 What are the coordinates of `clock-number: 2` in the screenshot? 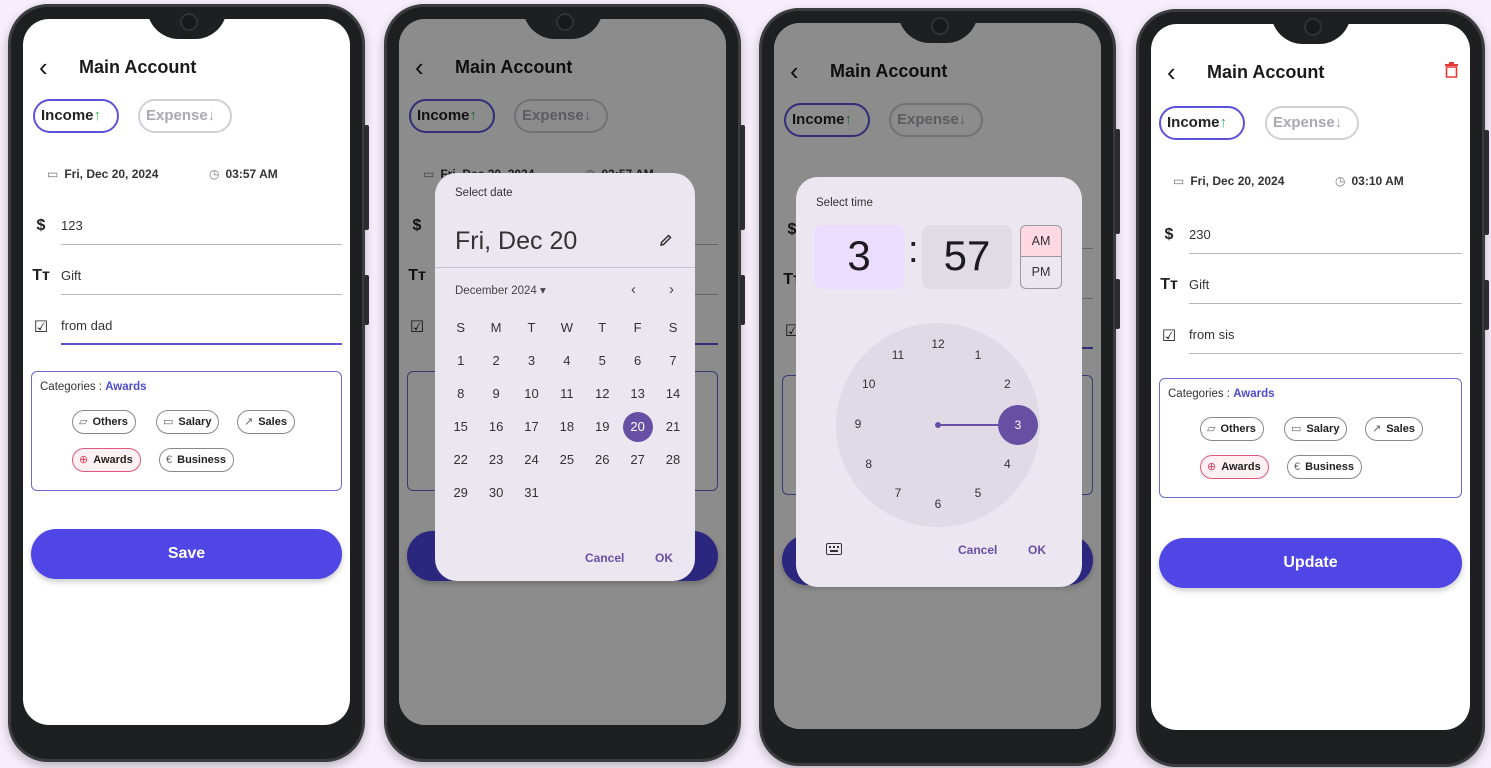 It's located at (1007, 385).